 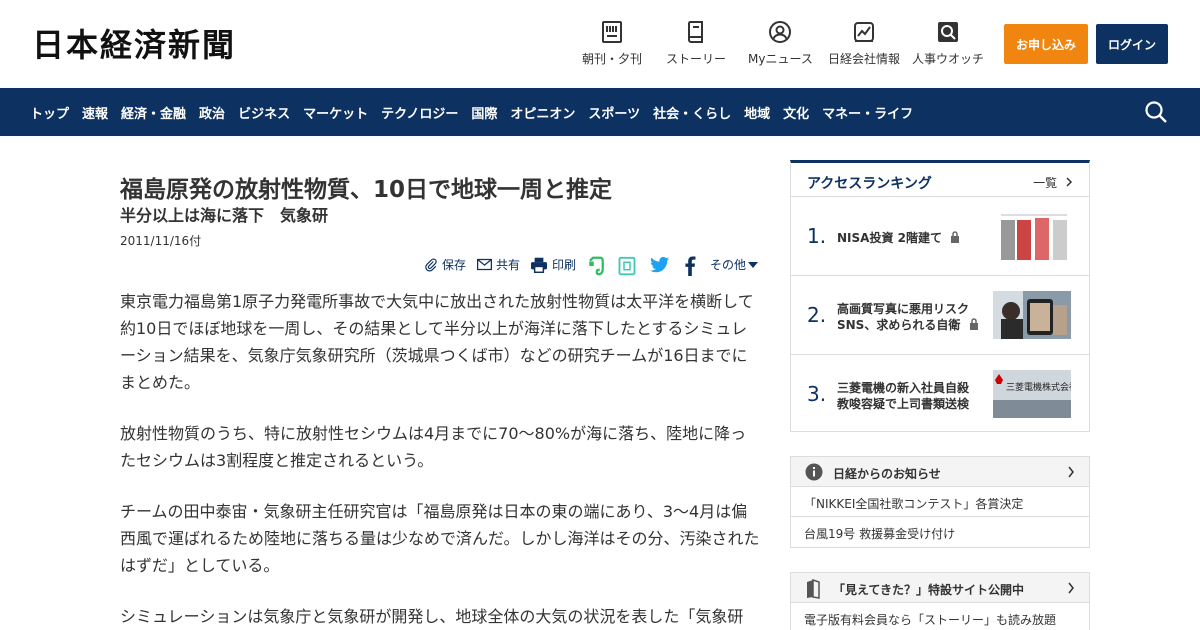 What do you see at coordinates (903, 404) in the screenshot?
I see `ranking-headline-line: 教唆容疑で上司書類送検` at bounding box center [903, 404].